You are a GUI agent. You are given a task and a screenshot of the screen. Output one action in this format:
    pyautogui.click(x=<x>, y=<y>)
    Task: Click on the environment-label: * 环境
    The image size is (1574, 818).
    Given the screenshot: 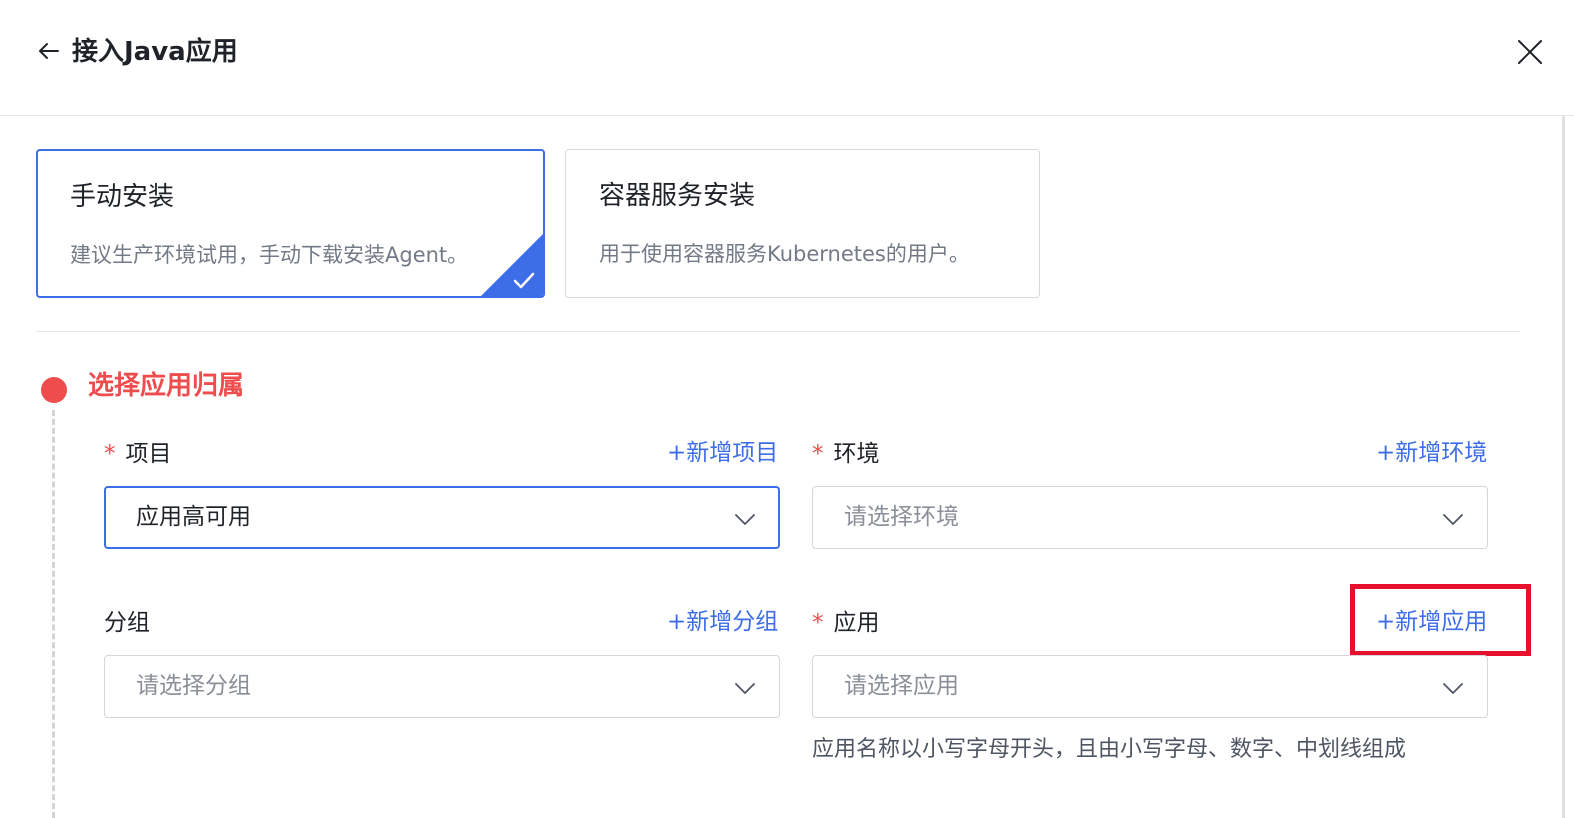 What is the action you would take?
    pyautogui.click(x=846, y=454)
    